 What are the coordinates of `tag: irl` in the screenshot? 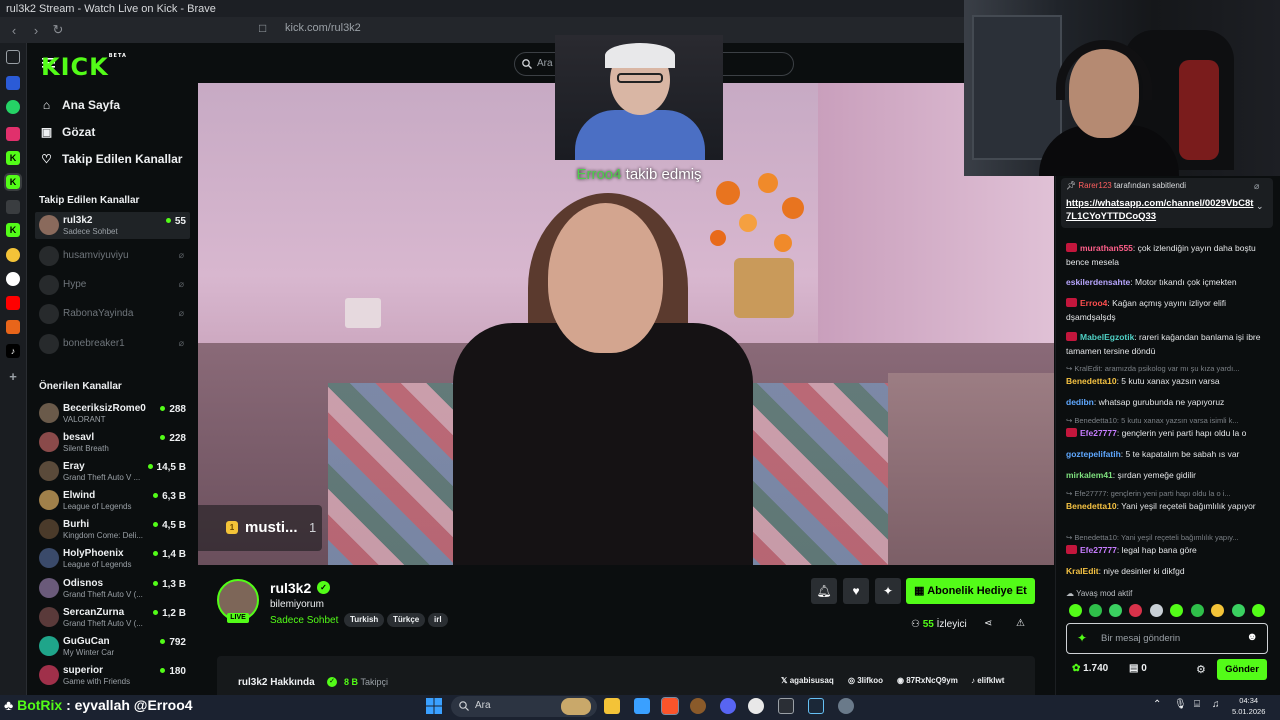 It's located at (438, 620).